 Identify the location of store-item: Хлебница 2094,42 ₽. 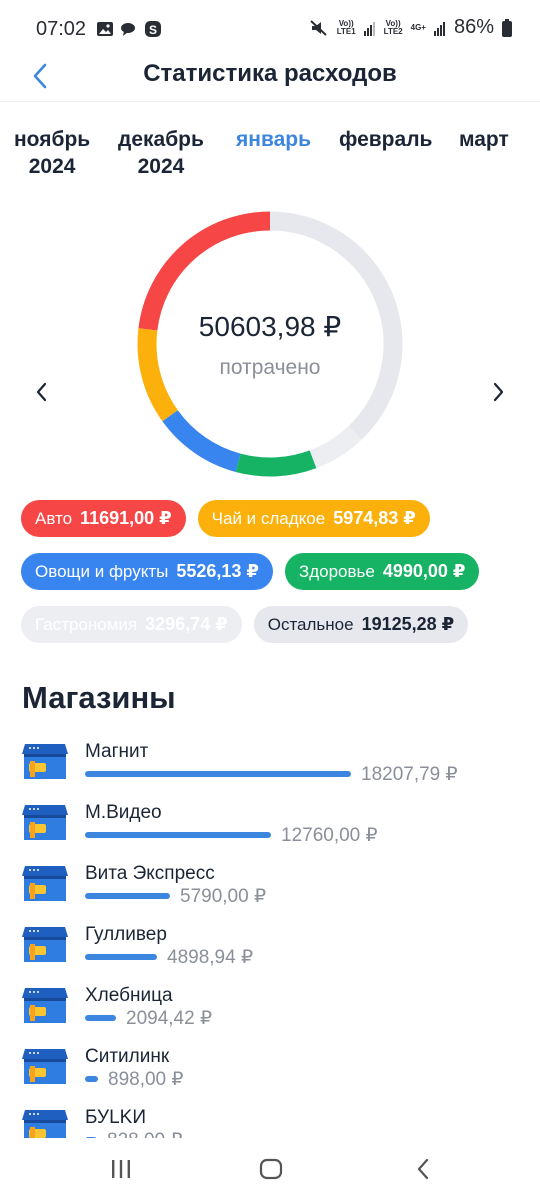
(270, 1010).